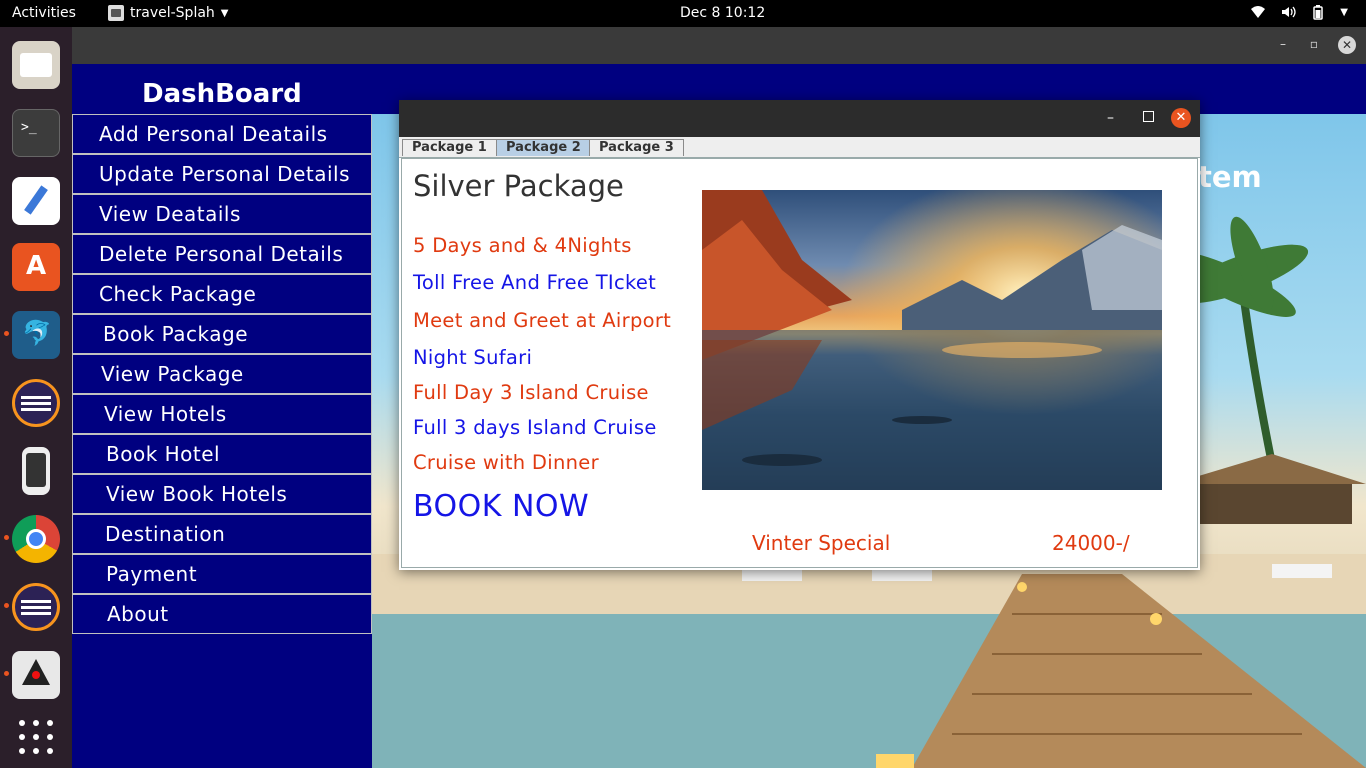 Image resolution: width=1366 pixels, height=768 pixels. I want to click on feature-item: Toll Free And Free TIcket, so click(535, 282).